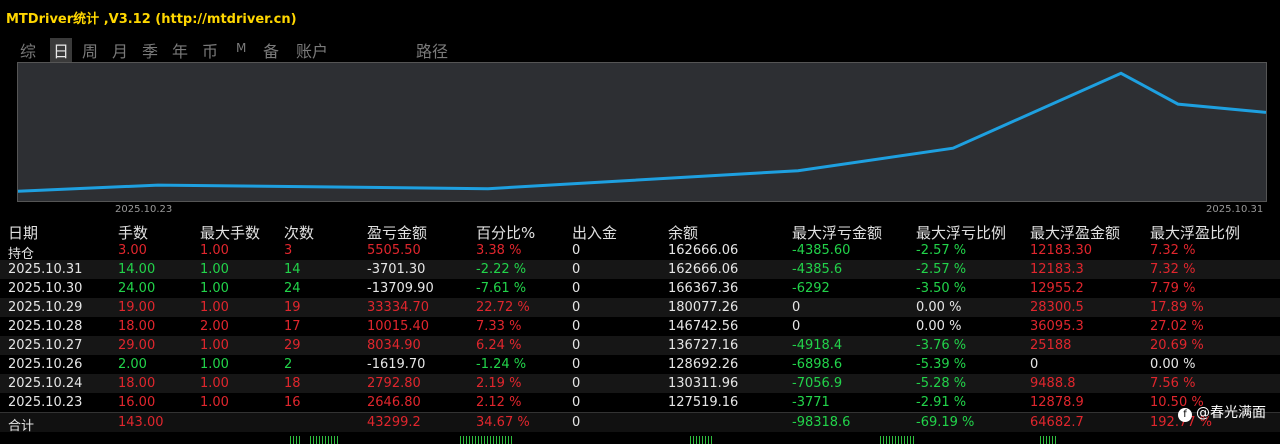  What do you see at coordinates (61, 50) in the screenshot?
I see `tab-1: 日` at bounding box center [61, 50].